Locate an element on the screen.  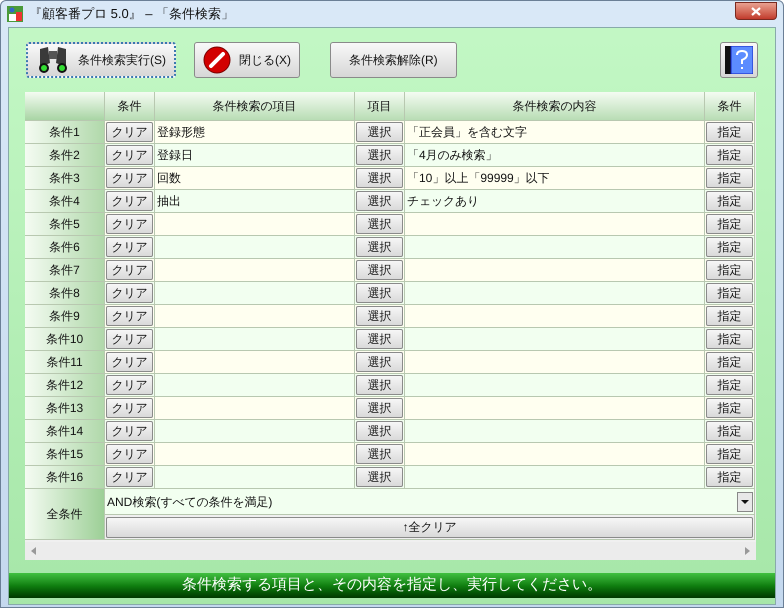
close-button is located at coordinates (756, 11).